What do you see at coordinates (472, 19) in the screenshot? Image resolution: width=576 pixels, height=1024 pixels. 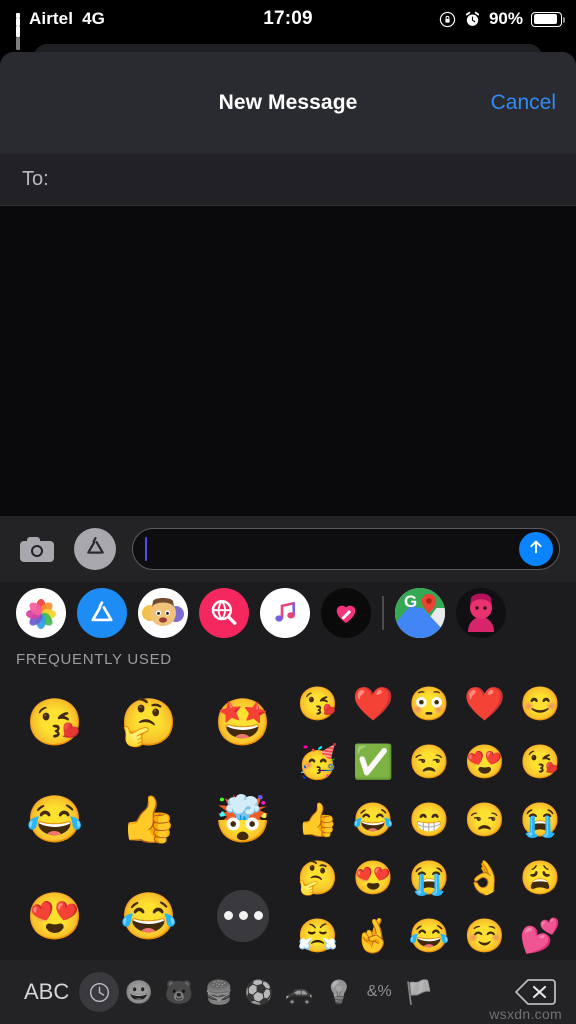 I see `alarm-clock-icon` at bounding box center [472, 19].